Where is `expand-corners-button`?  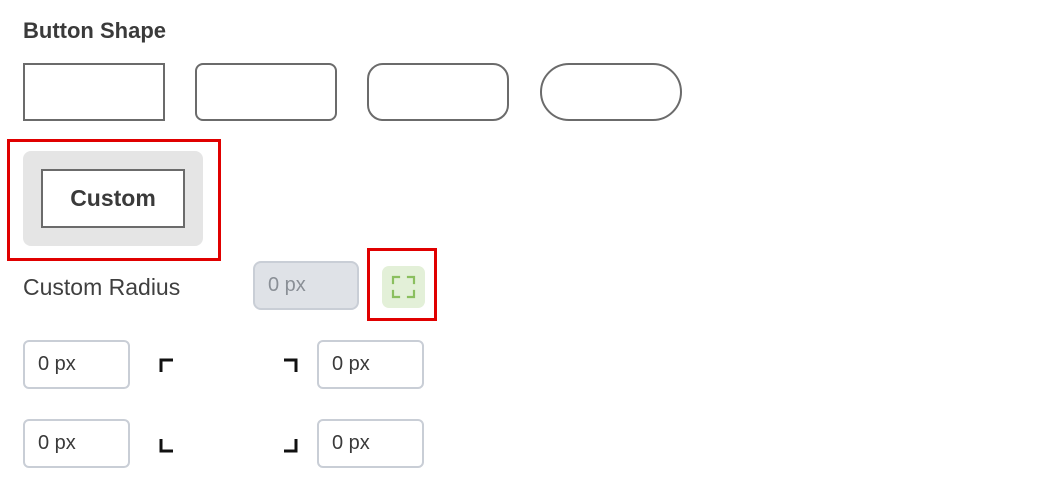
expand-corners-button is located at coordinates (403, 287).